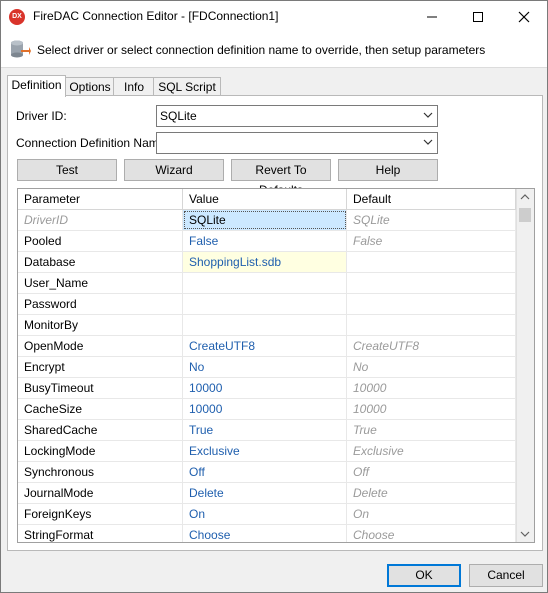 This screenshot has width=548, height=593. I want to click on table-row: Database ShoppingList.sdb, so click(267, 262).